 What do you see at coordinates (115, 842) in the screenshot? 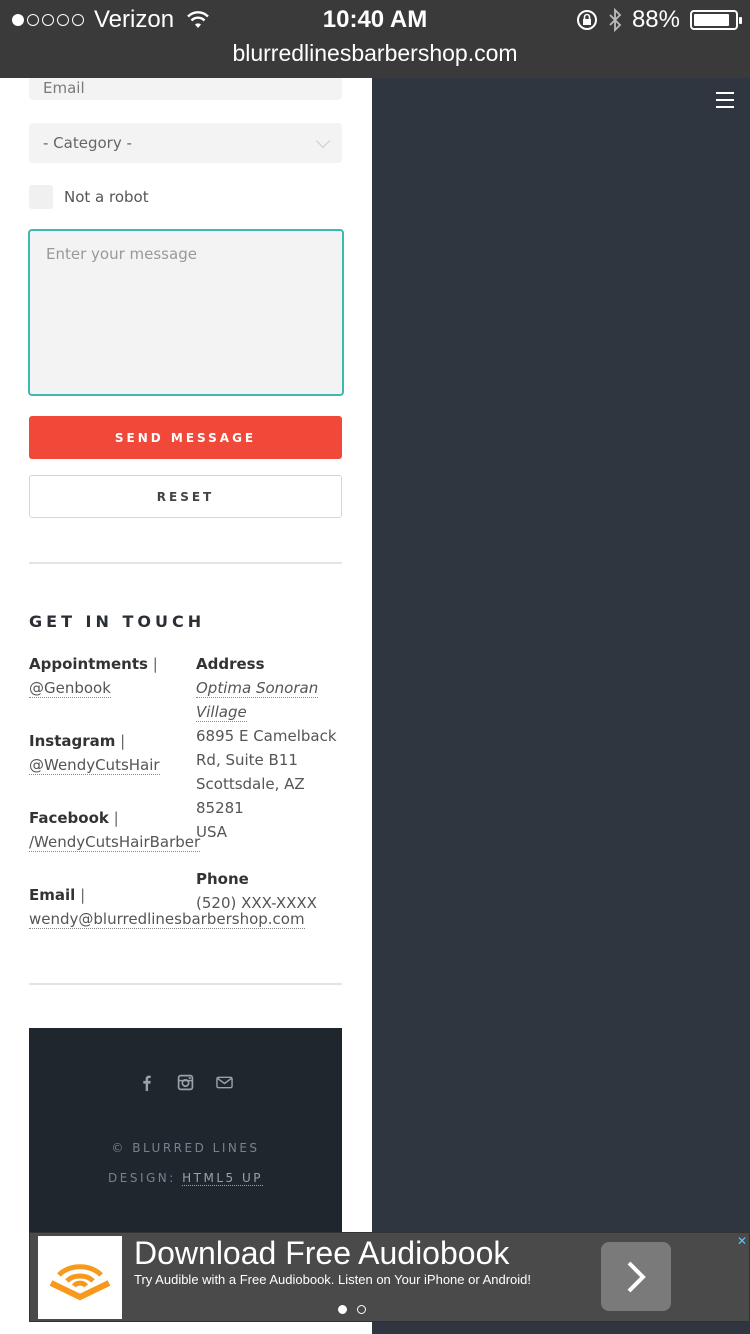
I see `facebook-link: /WendyCutsHairBarber` at bounding box center [115, 842].